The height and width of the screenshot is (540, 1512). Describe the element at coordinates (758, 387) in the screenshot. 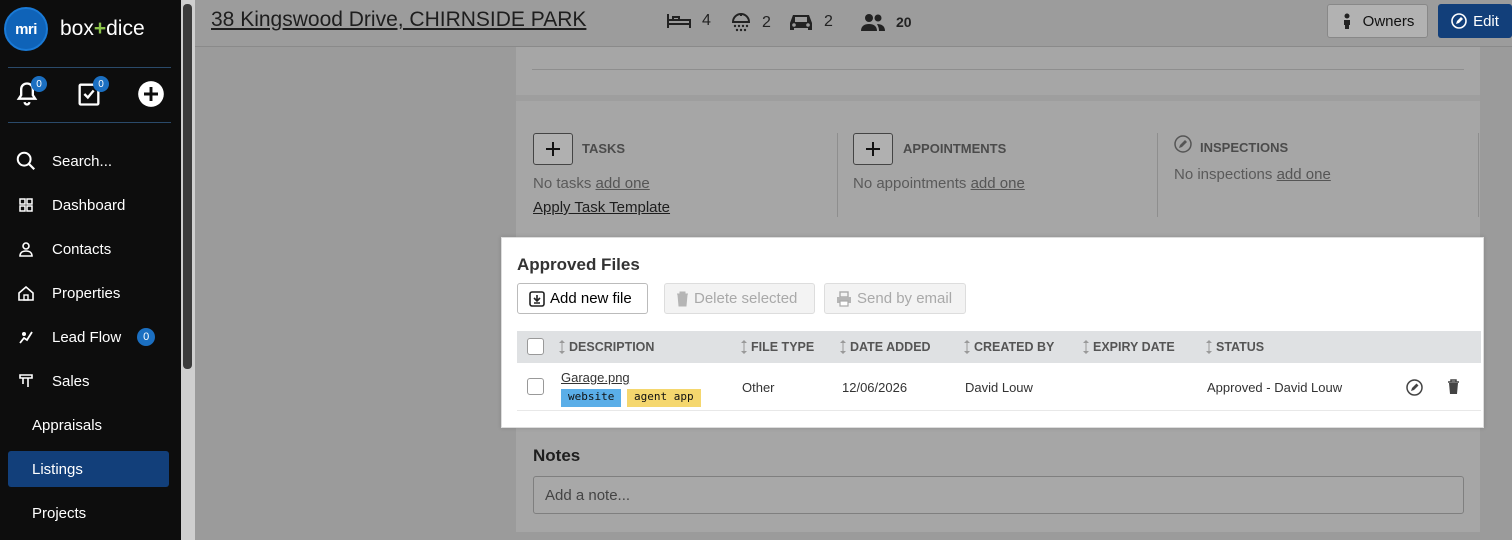

I see `file-type: Other` at that location.